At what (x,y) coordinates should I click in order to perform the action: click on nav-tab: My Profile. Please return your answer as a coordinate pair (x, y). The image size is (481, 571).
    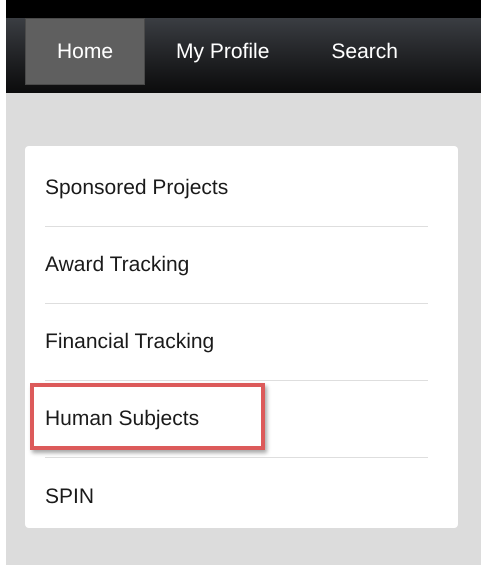
    Looking at the image, I should click on (222, 51).